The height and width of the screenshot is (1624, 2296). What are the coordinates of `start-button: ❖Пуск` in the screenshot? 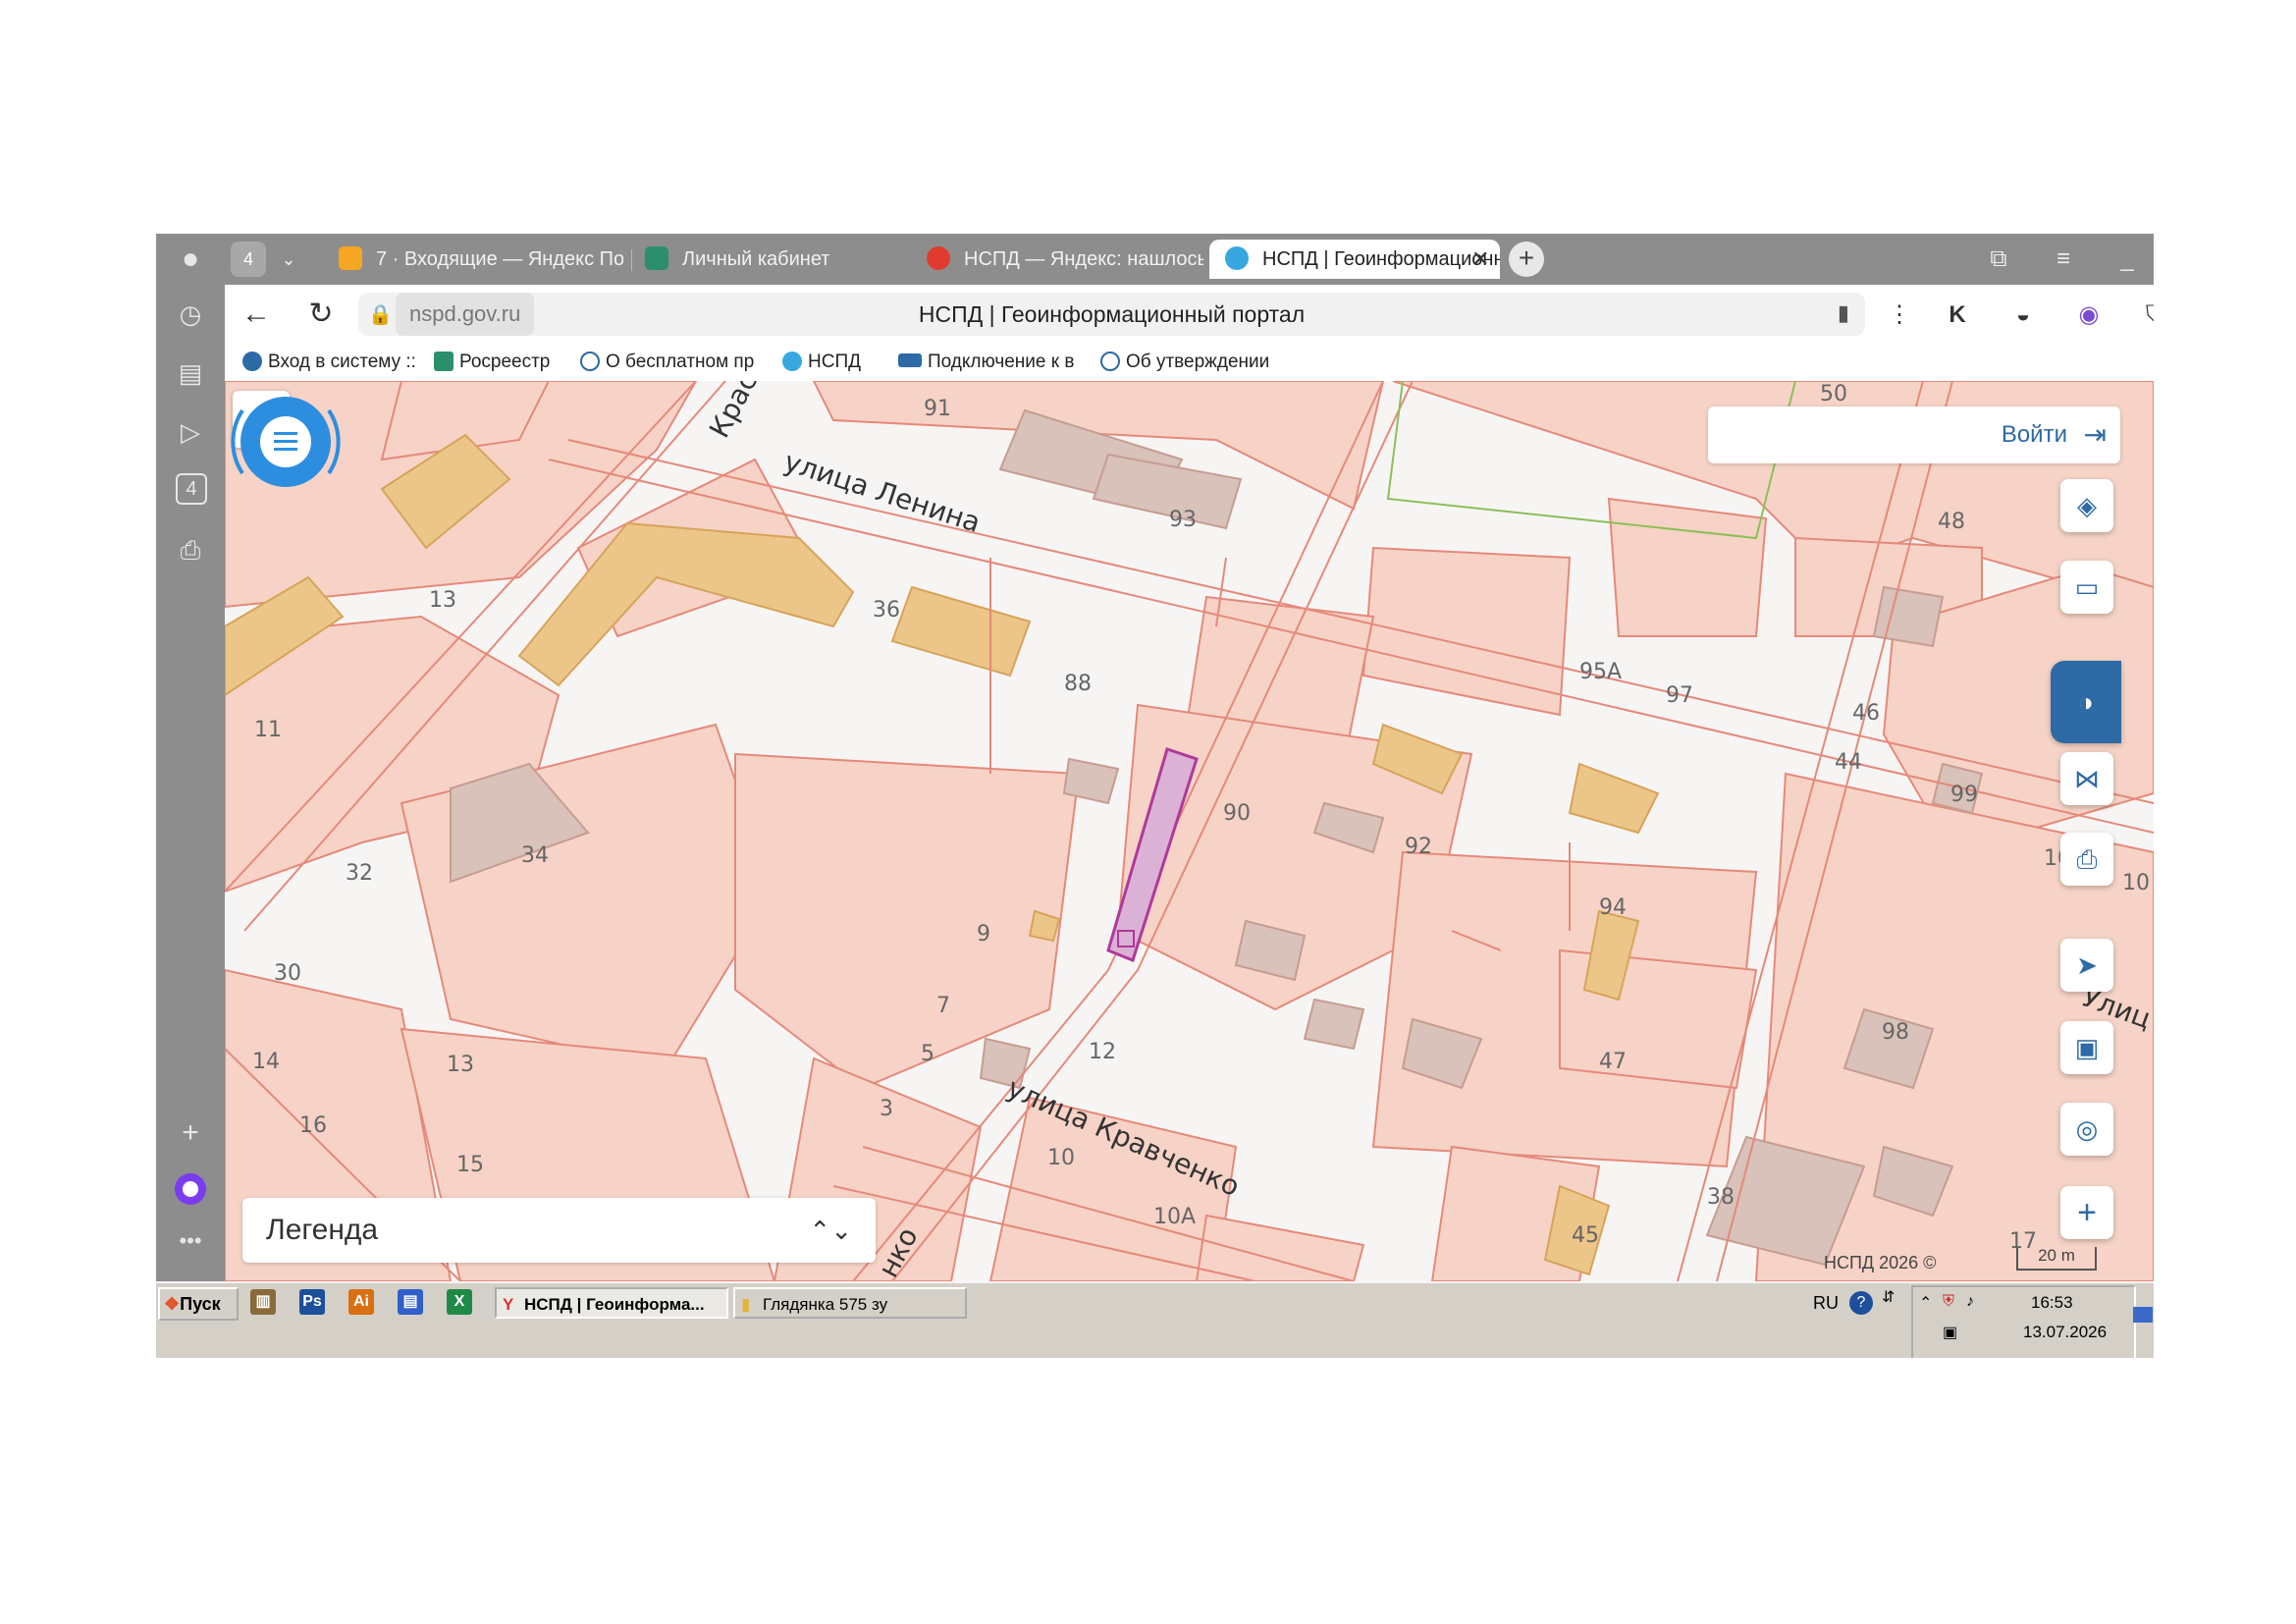 It's located at (198, 1304).